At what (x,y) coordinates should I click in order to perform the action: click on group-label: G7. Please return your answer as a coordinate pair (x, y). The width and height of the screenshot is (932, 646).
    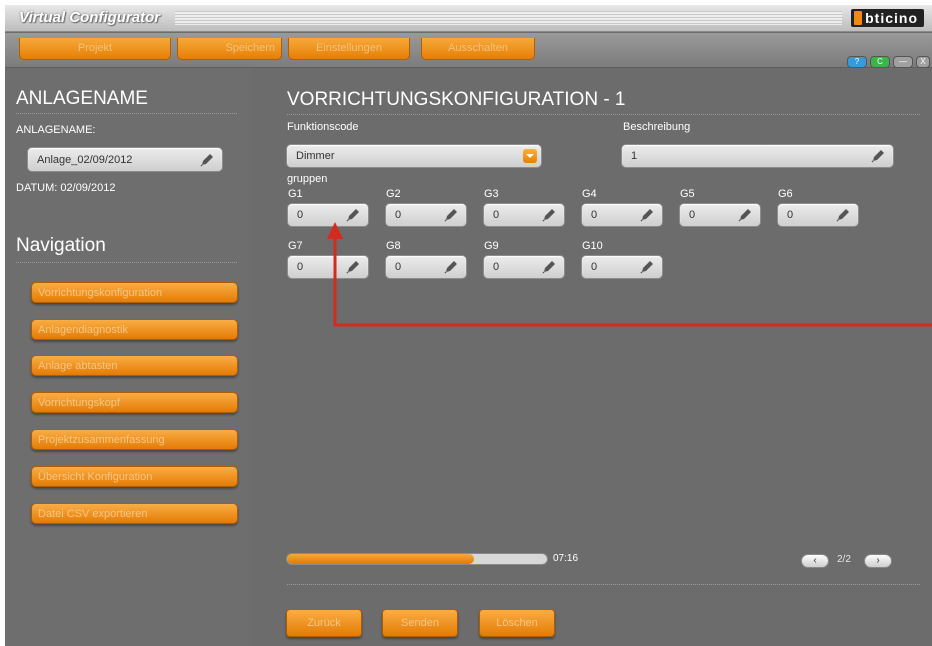
    Looking at the image, I should click on (295, 246).